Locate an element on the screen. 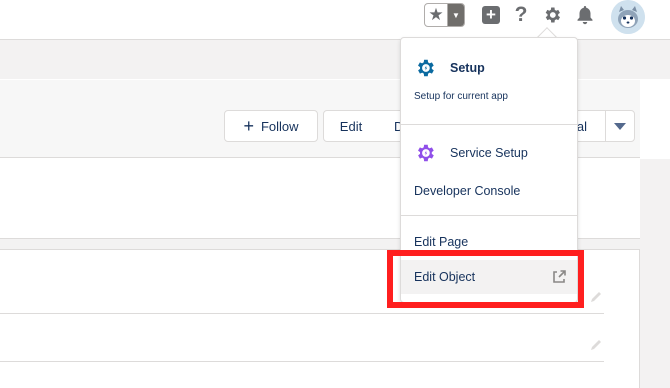  follow-button-label: Follow is located at coordinates (279, 126).